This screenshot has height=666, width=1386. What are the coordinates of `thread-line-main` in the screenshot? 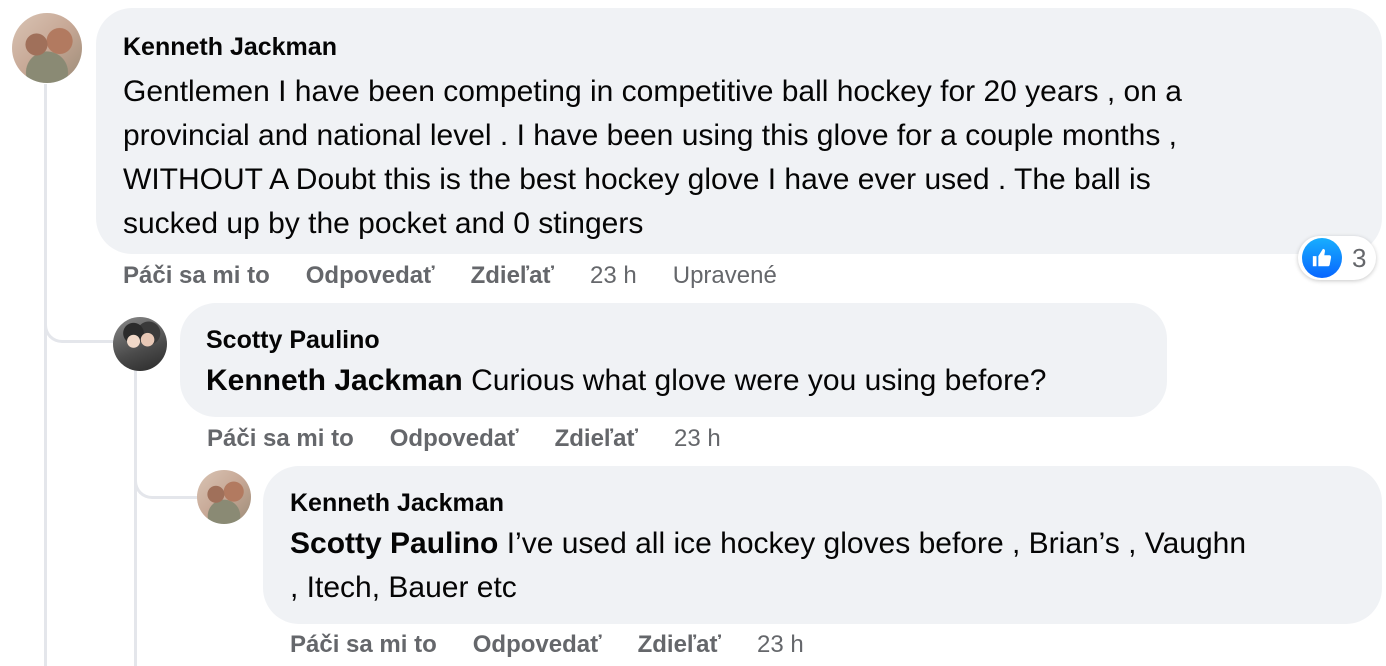 It's located at (45, 375).